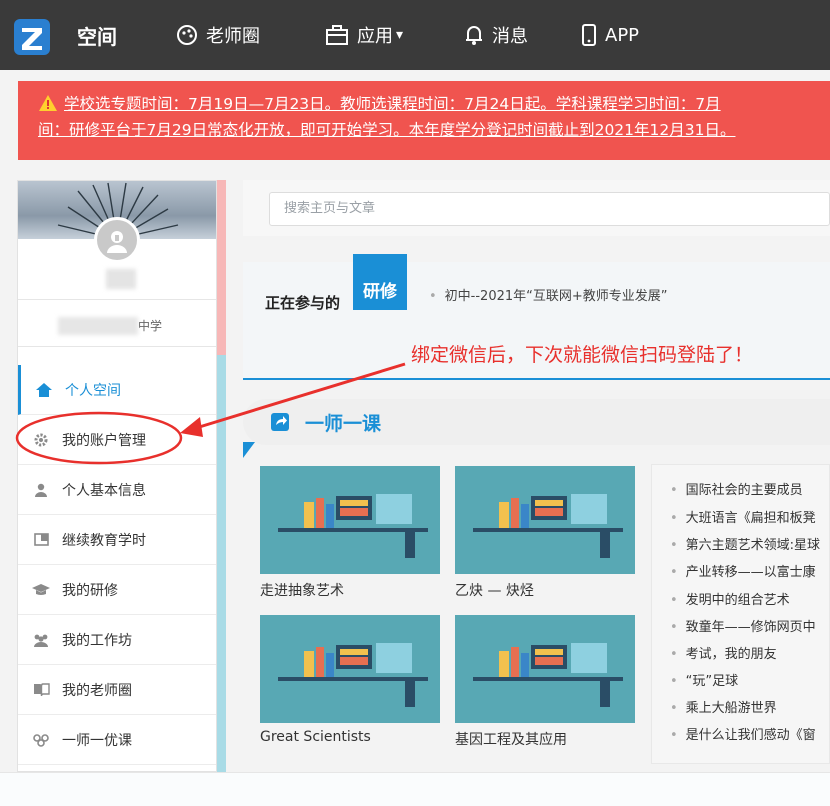  What do you see at coordinates (150, 326) in the screenshot?
I see `school-name-suffix: 中学` at bounding box center [150, 326].